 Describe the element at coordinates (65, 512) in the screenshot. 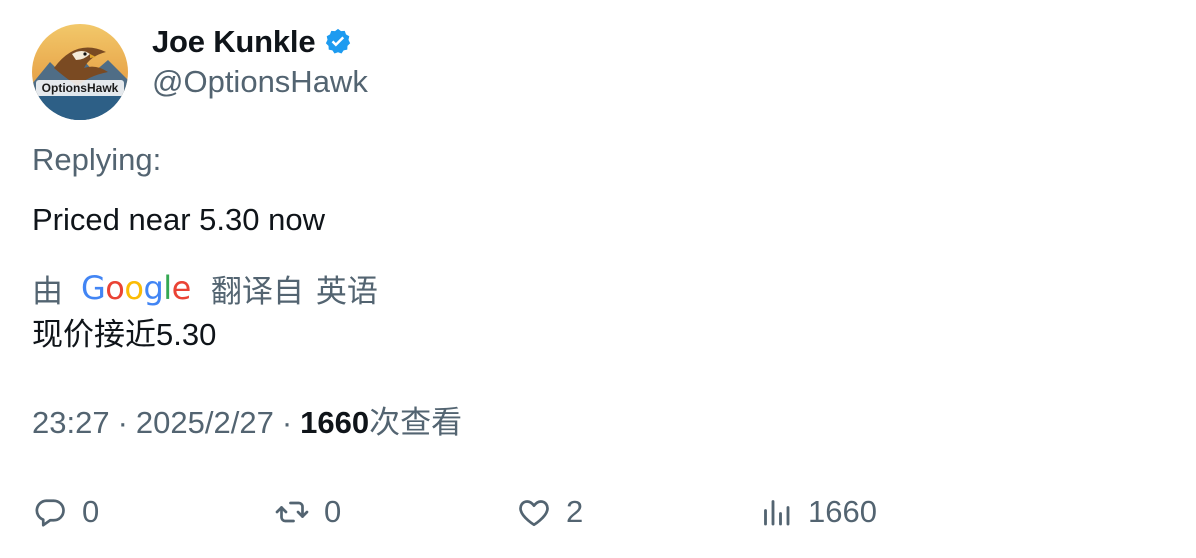

I see `reply-button: 0` at that location.